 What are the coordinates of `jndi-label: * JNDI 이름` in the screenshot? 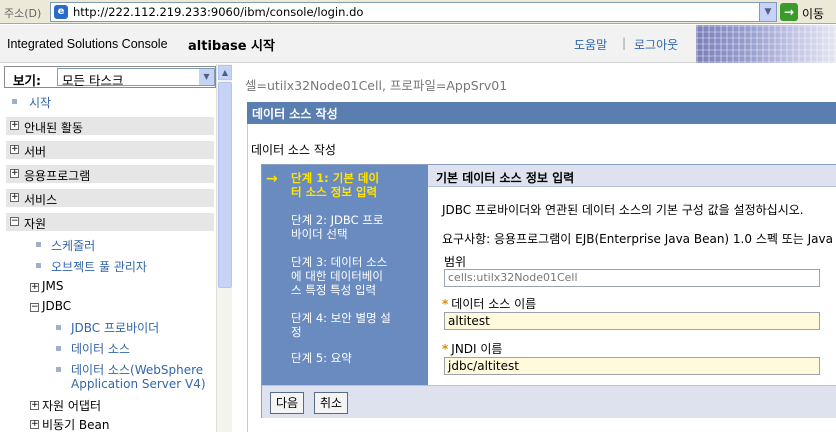 It's located at (472, 348).